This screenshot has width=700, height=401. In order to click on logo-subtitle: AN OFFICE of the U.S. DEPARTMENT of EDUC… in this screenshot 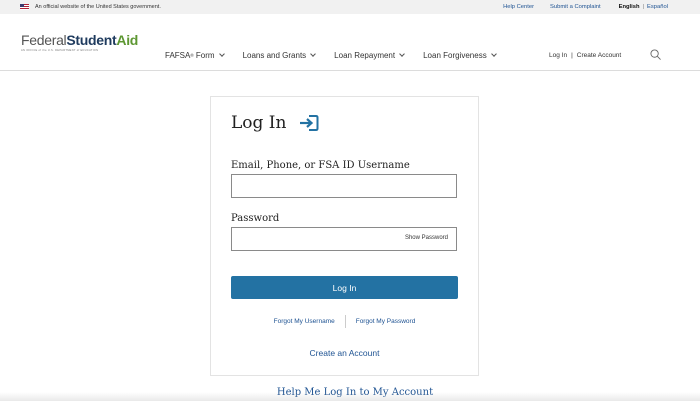, I will do `click(60, 50)`.